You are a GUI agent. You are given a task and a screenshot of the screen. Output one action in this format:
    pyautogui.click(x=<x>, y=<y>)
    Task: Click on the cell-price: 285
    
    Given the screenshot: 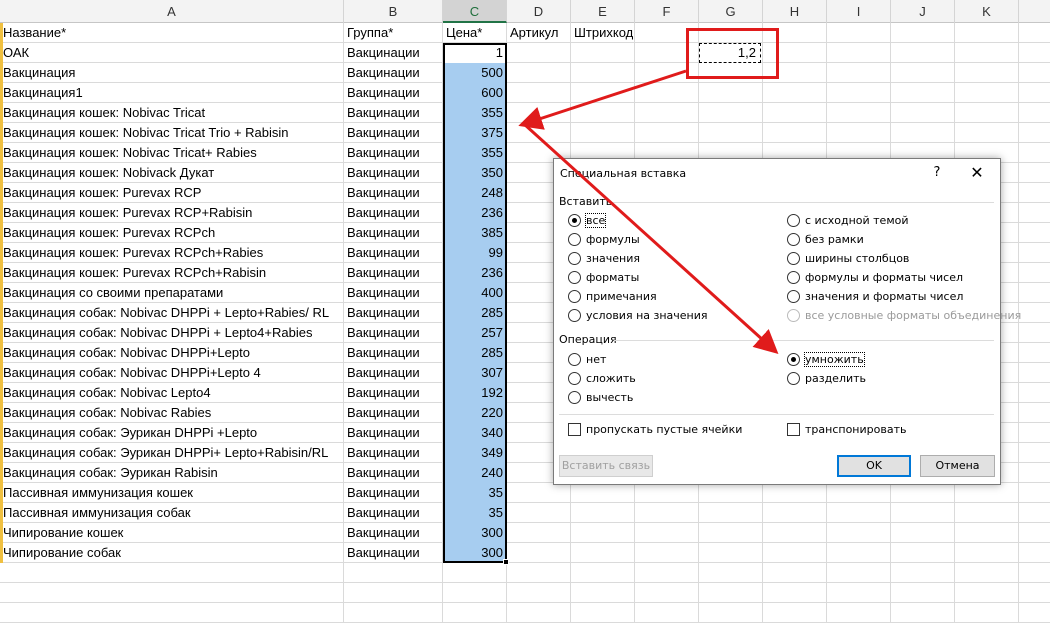 What is the action you would take?
    pyautogui.click(x=475, y=313)
    